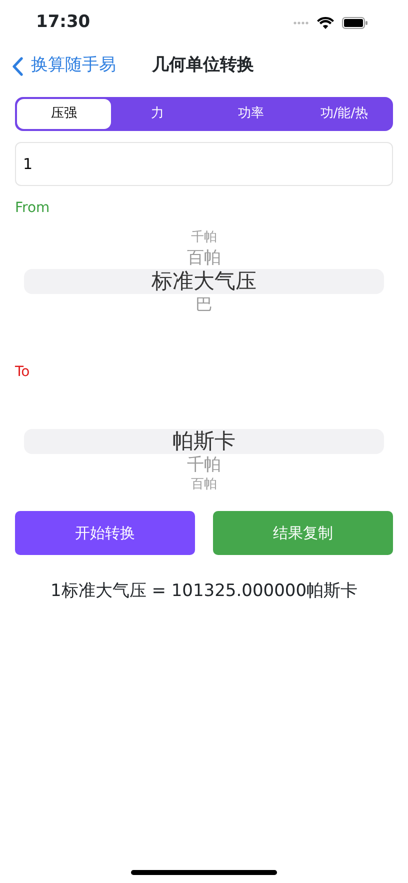 The width and height of the screenshot is (408, 883). What do you see at coordinates (64, 66) in the screenshot?
I see `back-button: 换算随手易` at bounding box center [64, 66].